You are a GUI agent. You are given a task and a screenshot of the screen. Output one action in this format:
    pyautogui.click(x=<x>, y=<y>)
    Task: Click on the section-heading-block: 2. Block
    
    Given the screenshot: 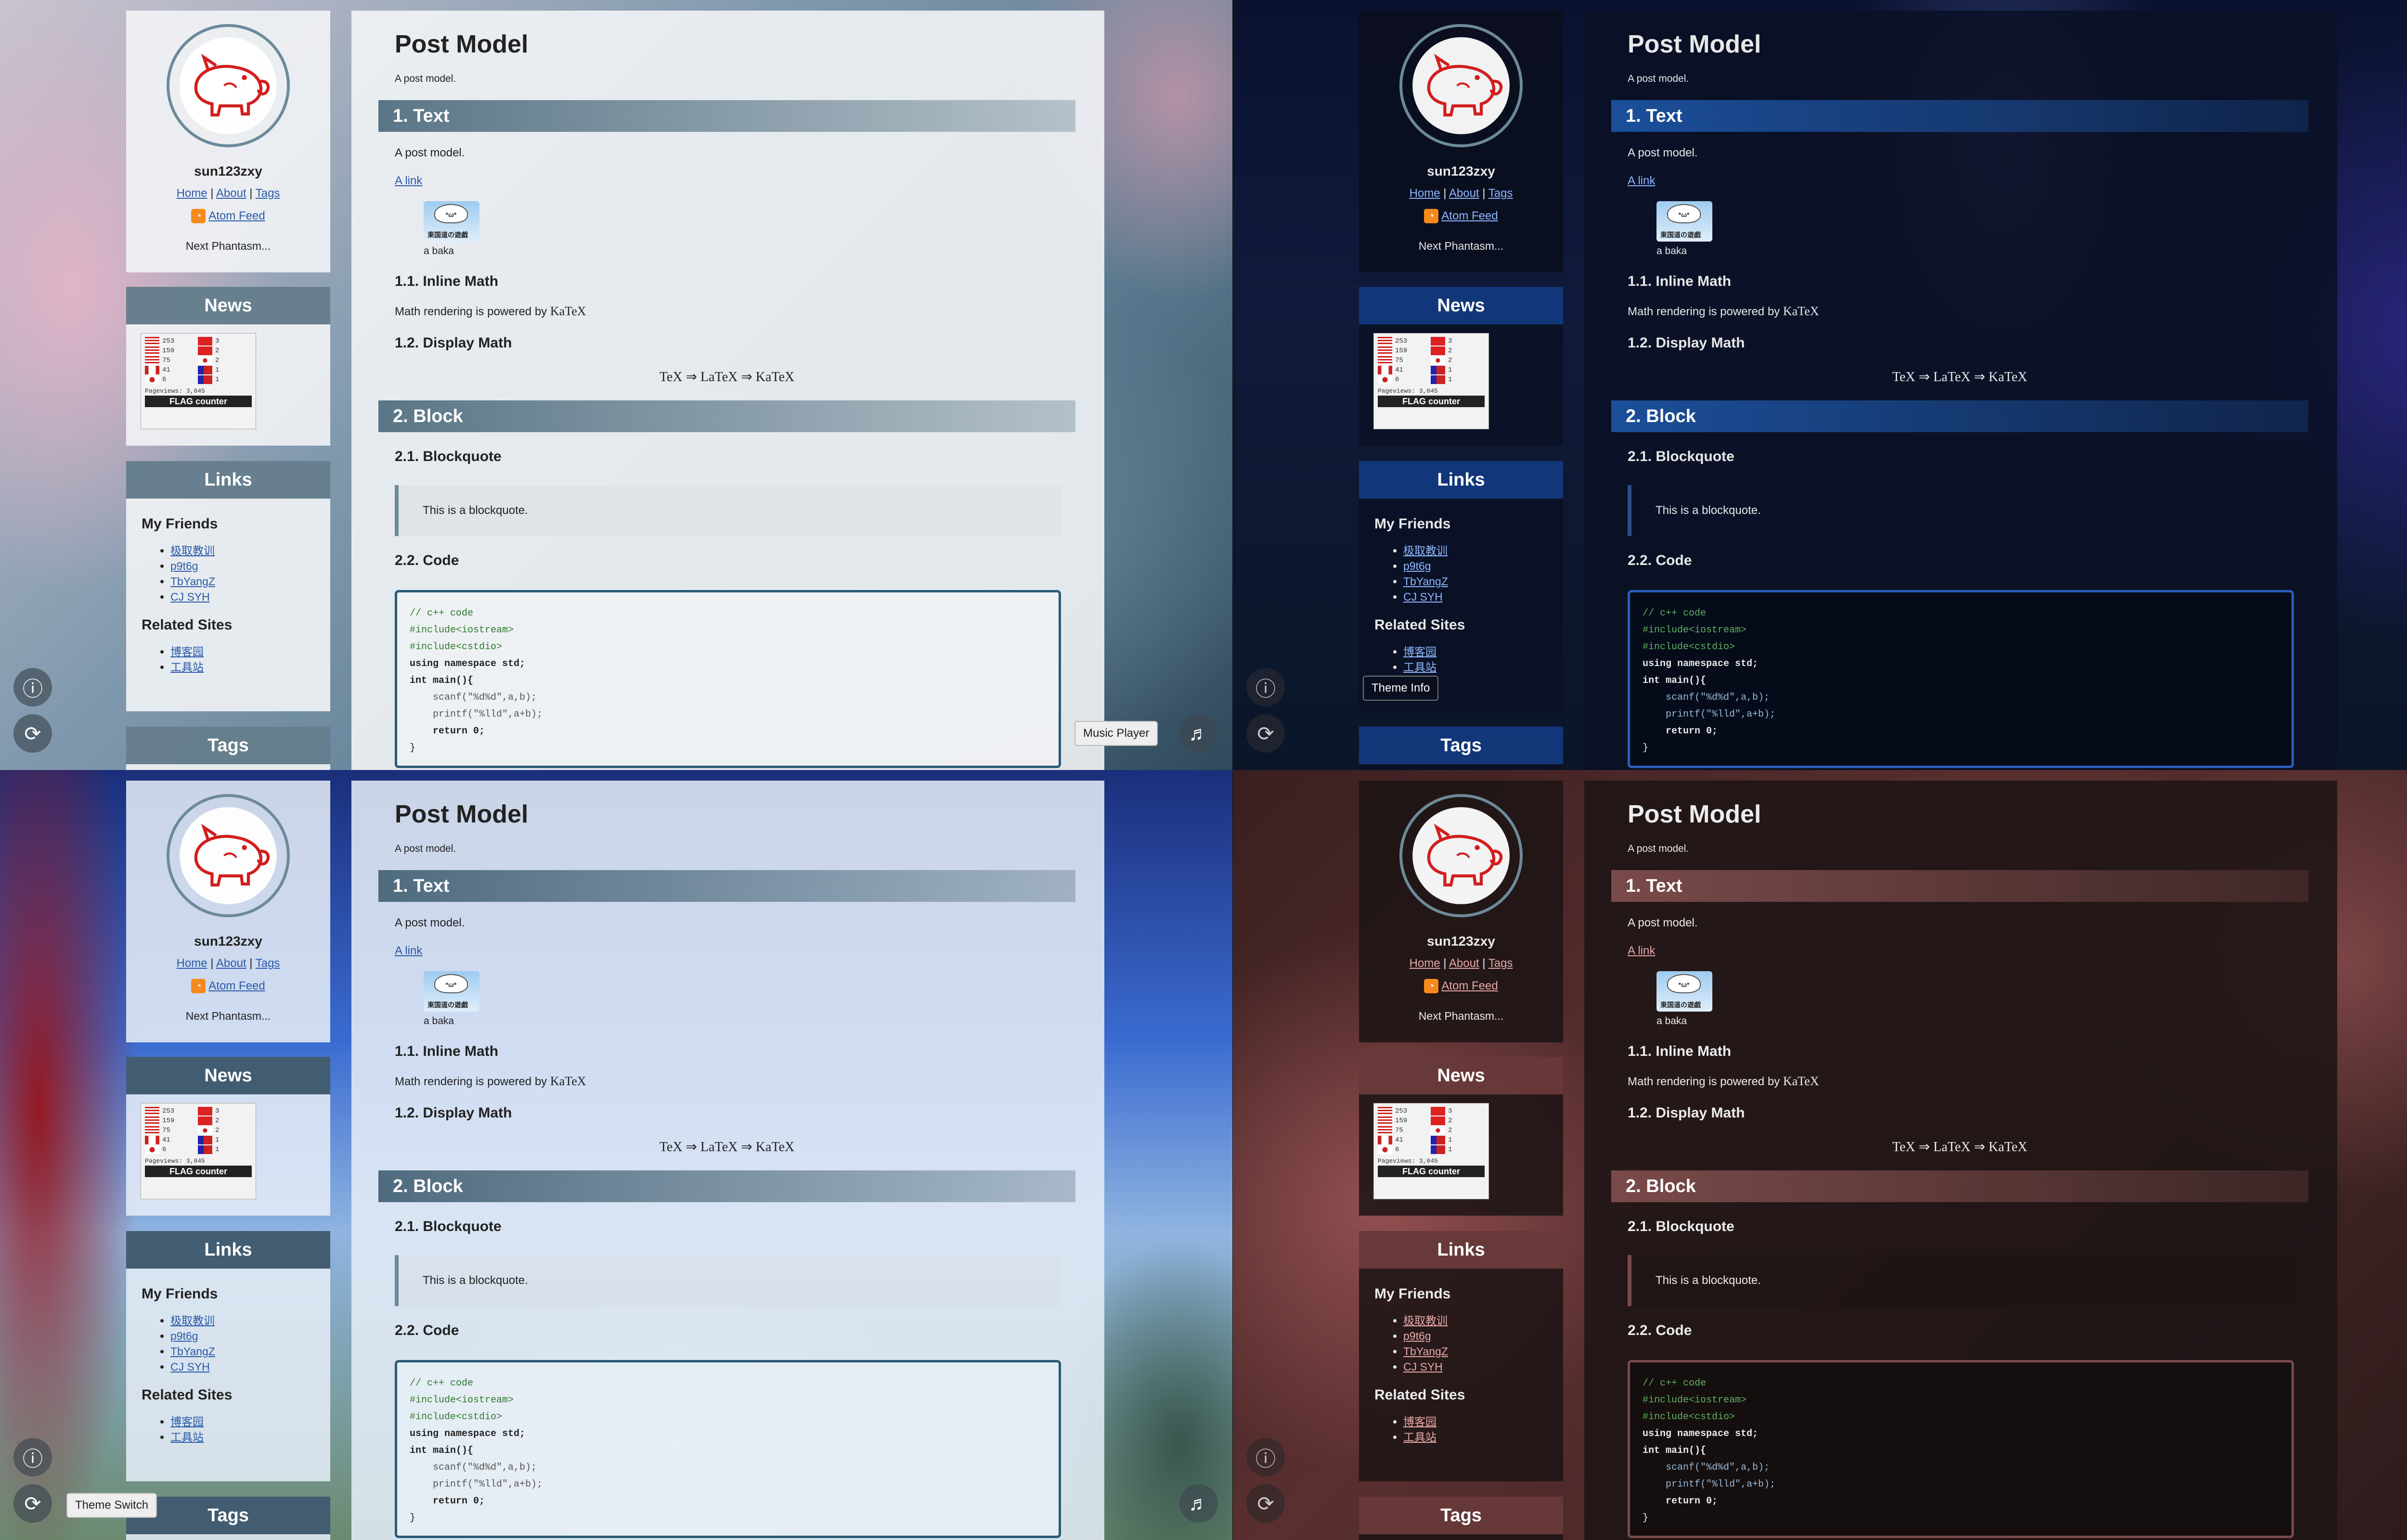 What is the action you would take?
    pyautogui.click(x=726, y=1186)
    